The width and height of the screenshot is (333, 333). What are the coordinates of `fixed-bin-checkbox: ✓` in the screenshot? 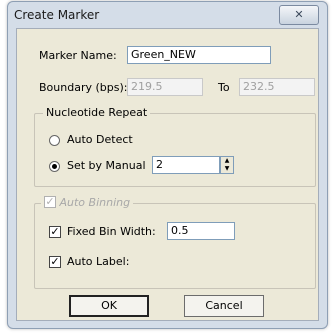 It's located at (55, 232).